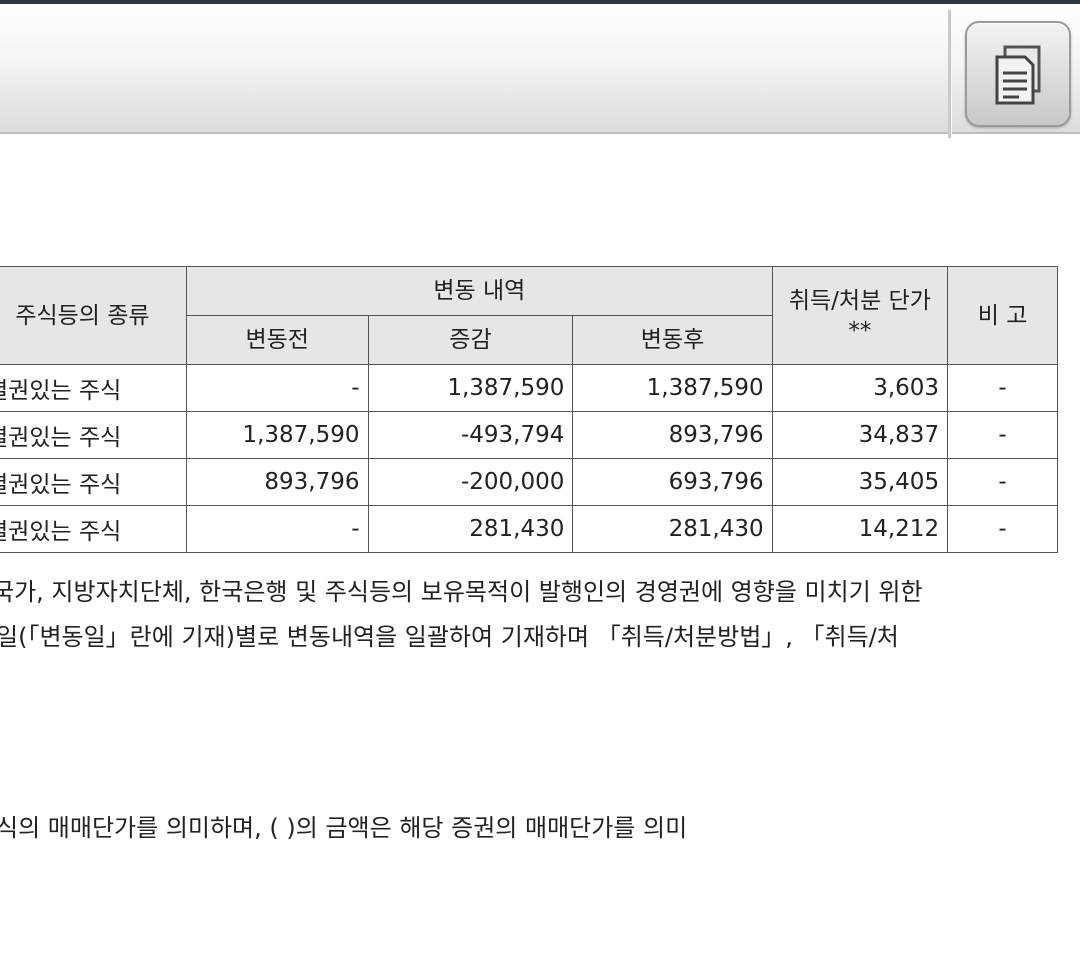 The height and width of the screenshot is (961, 1080). I want to click on cell-before: 1,387,590, so click(277, 435).